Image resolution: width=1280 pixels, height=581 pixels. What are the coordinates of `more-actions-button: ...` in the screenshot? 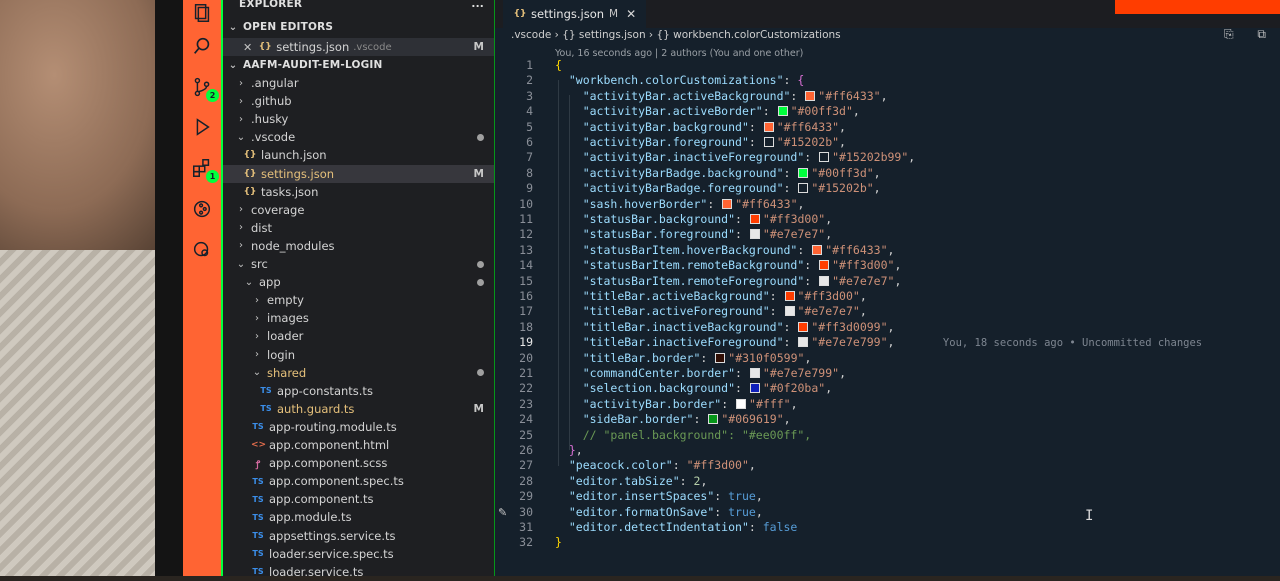 It's located at (477, 5).